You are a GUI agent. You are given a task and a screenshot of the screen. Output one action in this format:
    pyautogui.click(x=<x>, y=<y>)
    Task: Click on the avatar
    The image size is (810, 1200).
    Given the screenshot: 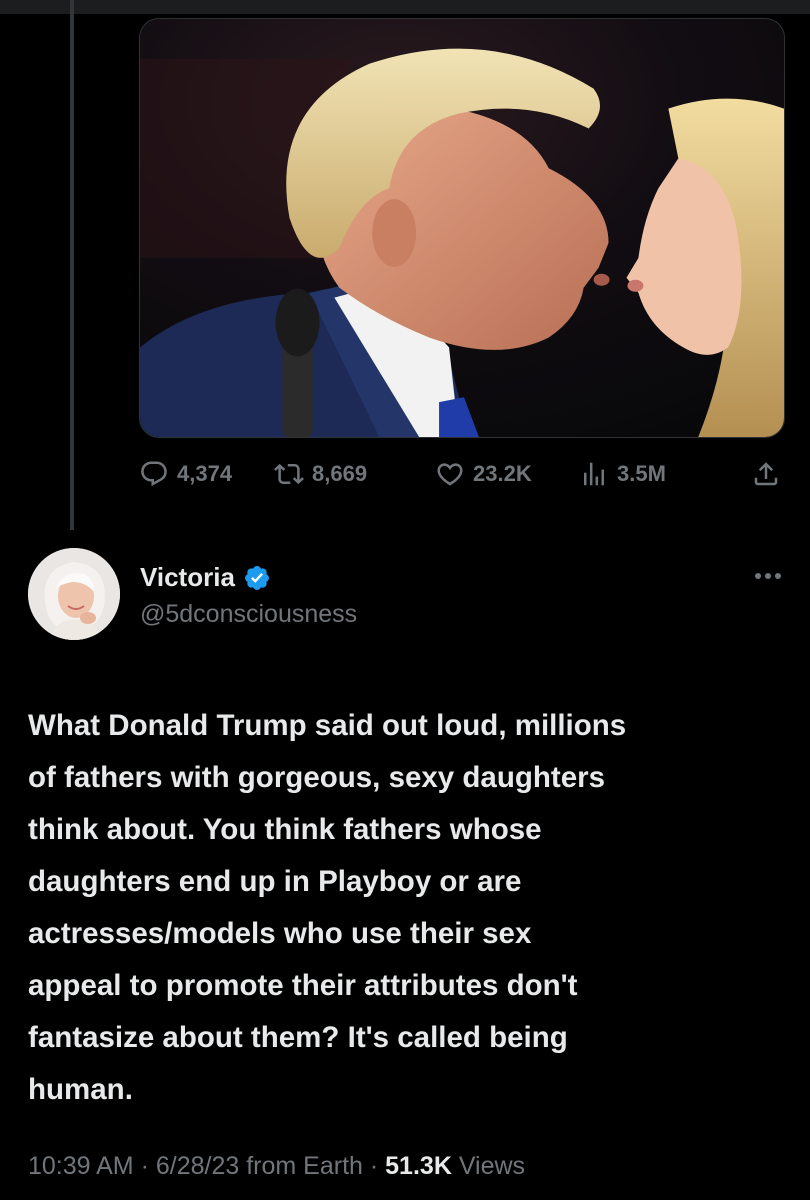 What is the action you would take?
    pyautogui.click(x=74, y=594)
    